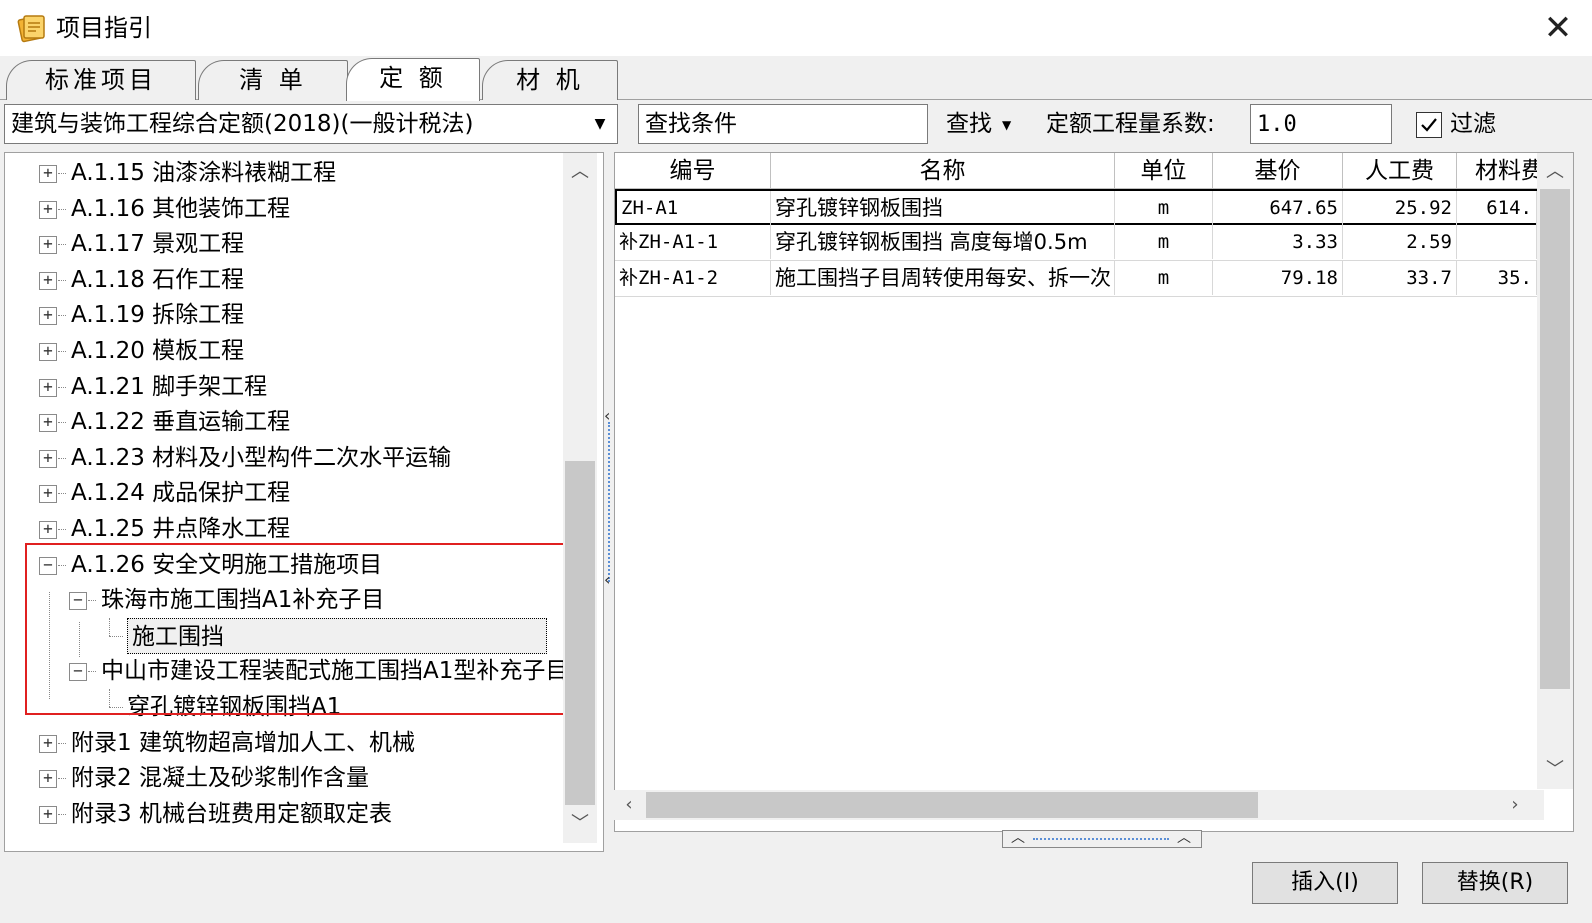  Describe the element at coordinates (283, 173) in the screenshot. I see `tree-node: + A.1.15 油漆涂料裱糊工程` at that location.